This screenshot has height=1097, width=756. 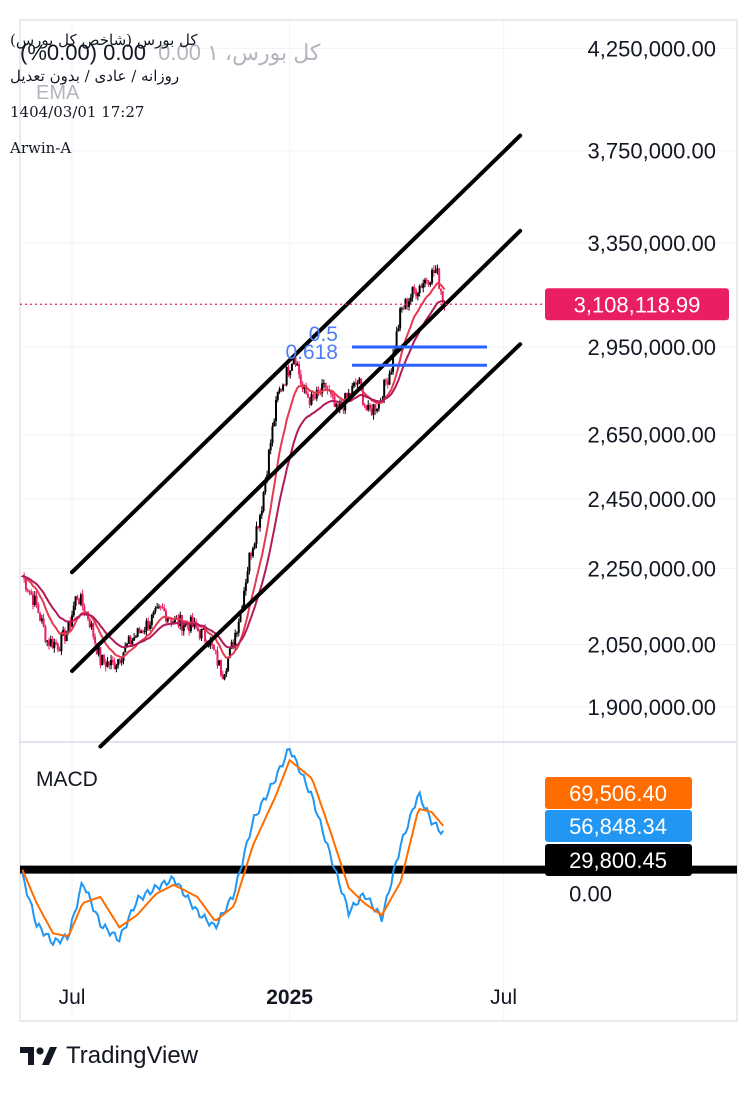 I want to click on price-tick-label: 2,650,000.00, so click(x=652, y=435).